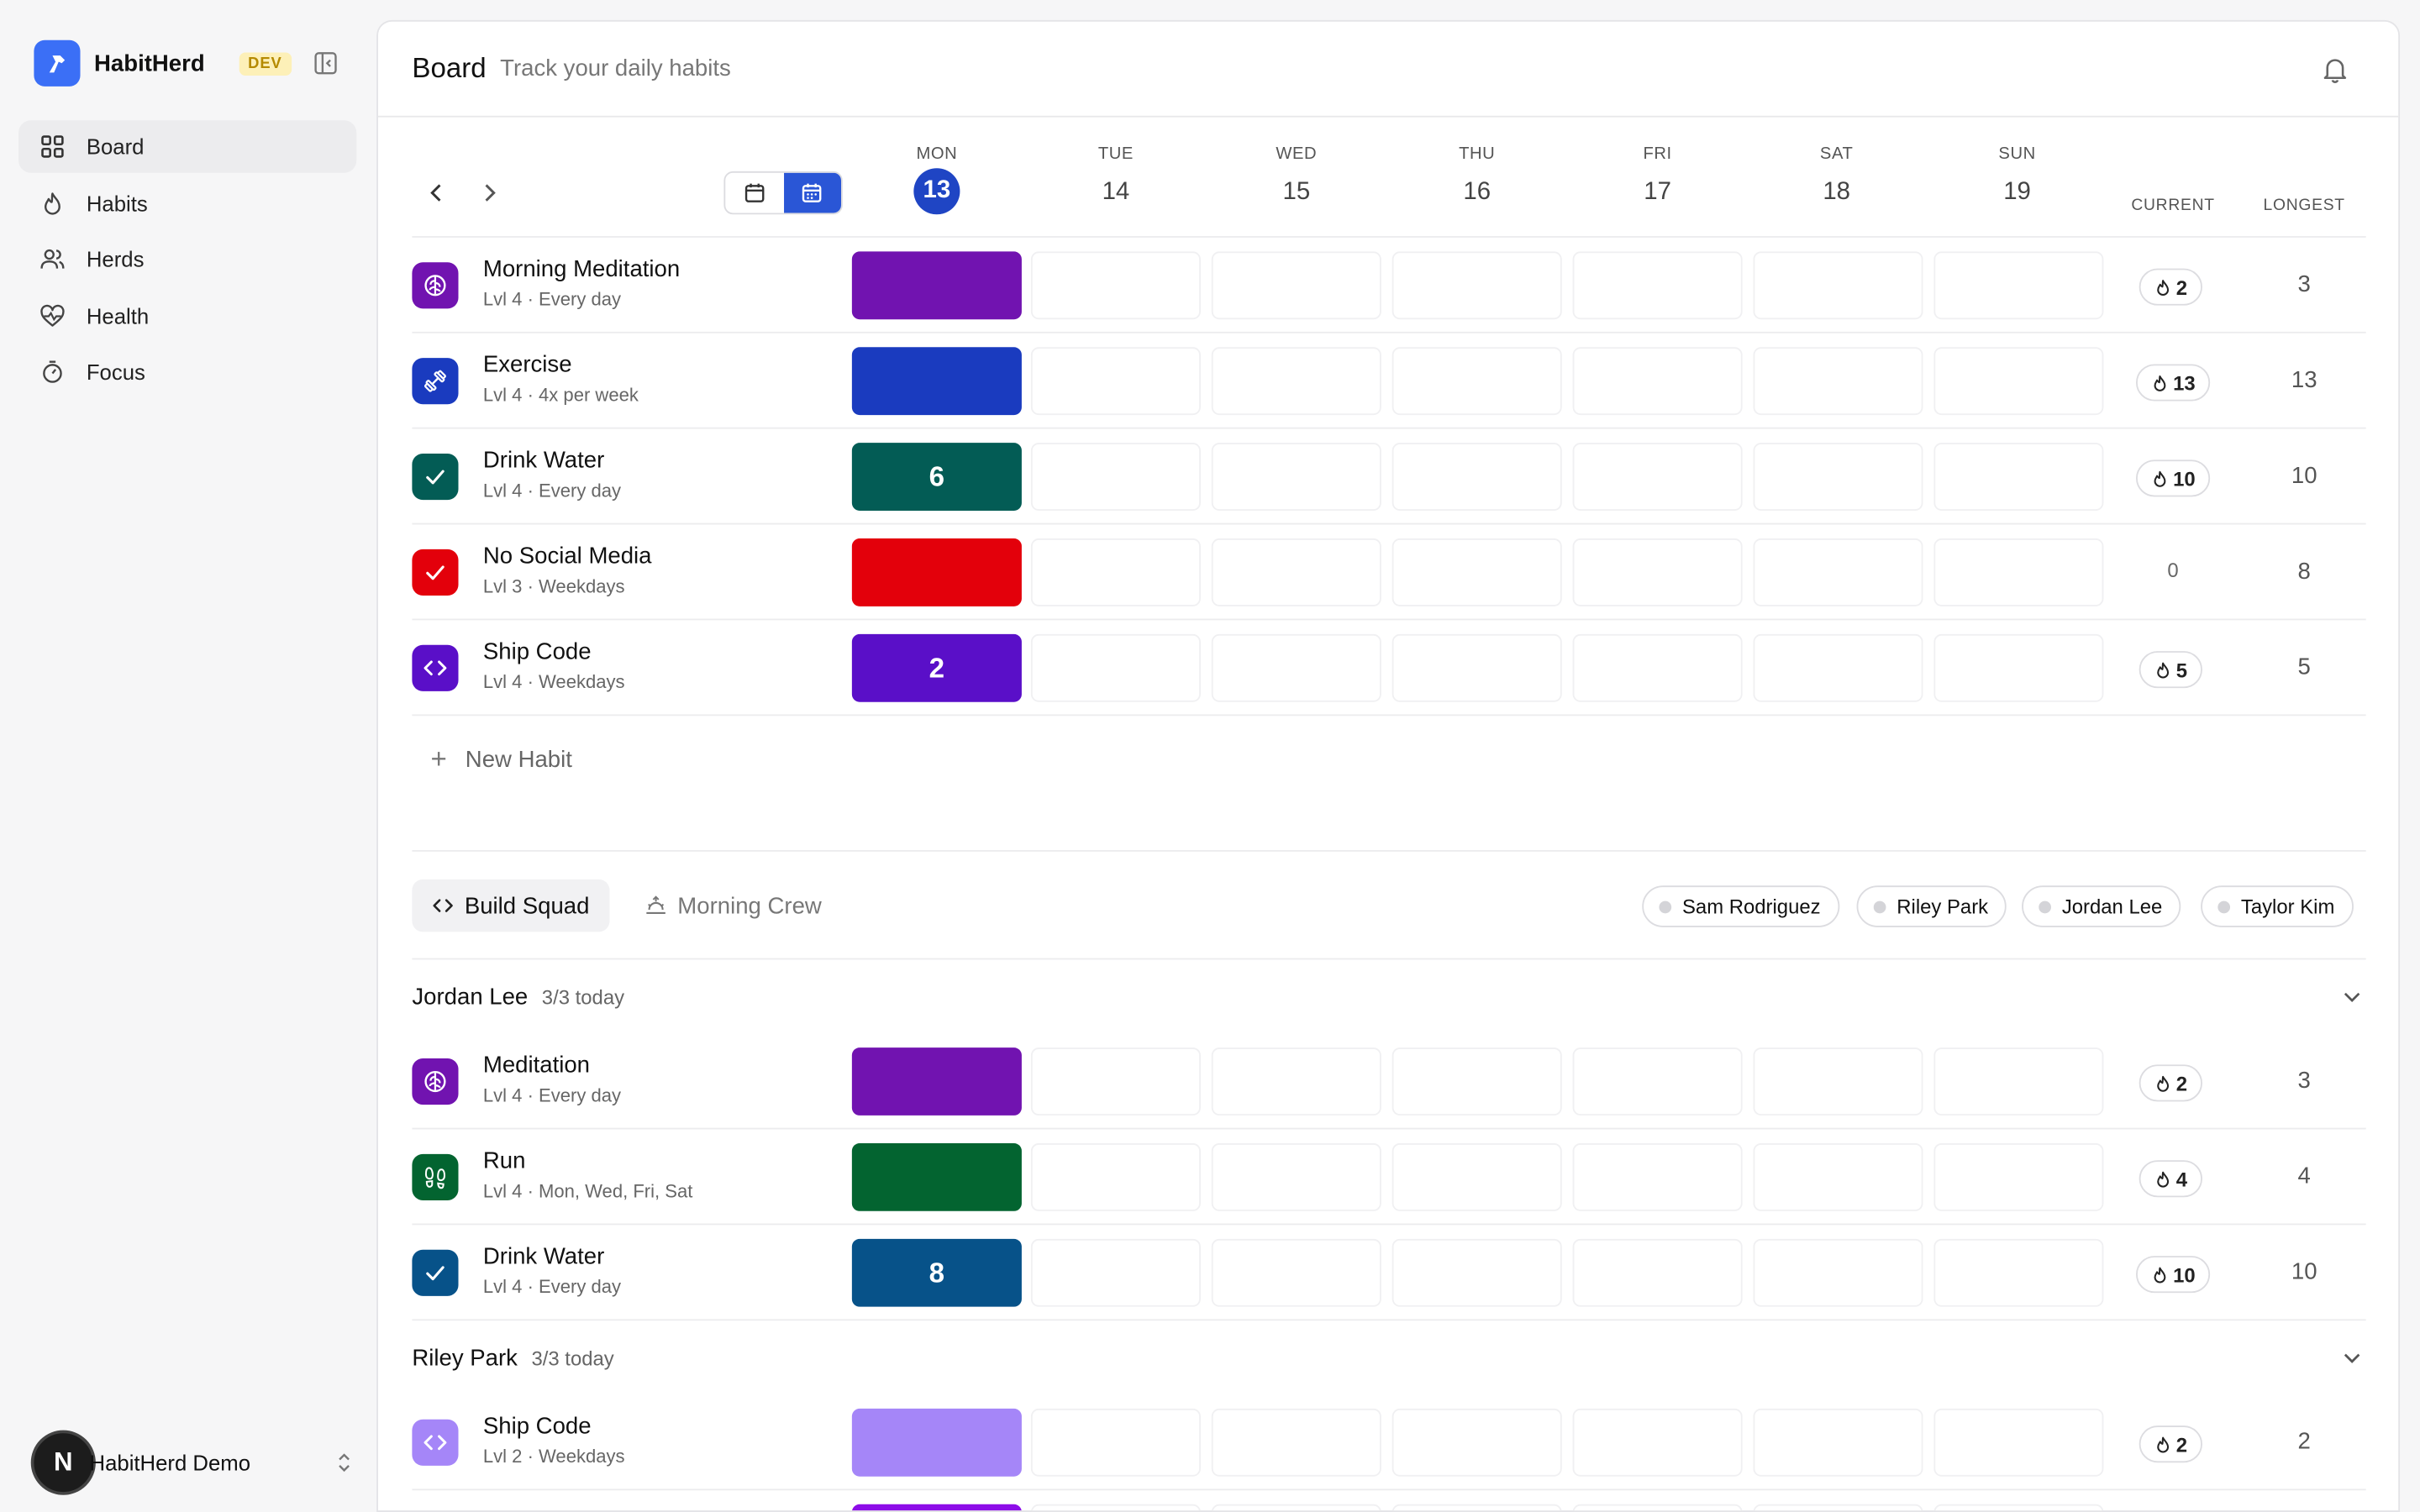 This screenshot has height=1512, width=2420. What do you see at coordinates (1741, 906) in the screenshot?
I see `member-filter-chip: Sam Rodriguez` at bounding box center [1741, 906].